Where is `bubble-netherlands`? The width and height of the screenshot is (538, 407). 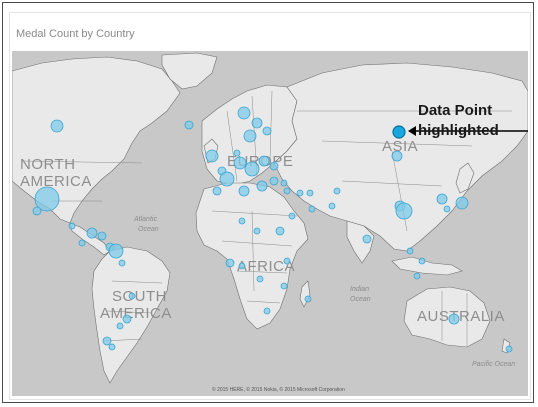
bubble-netherlands is located at coordinates (240, 163).